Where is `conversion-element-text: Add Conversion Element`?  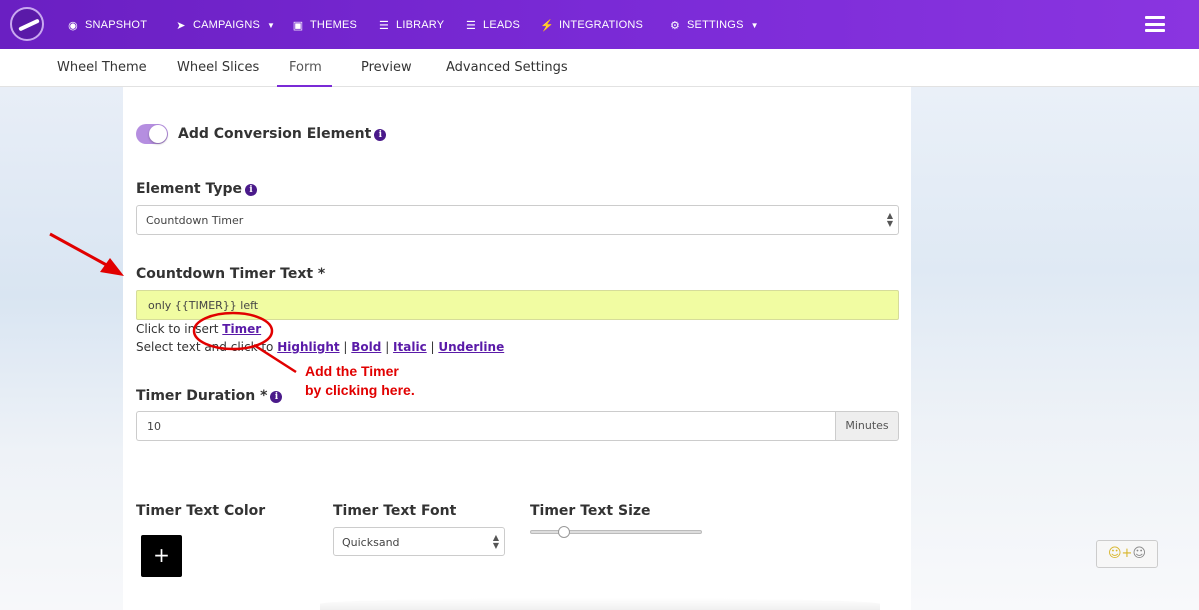 conversion-element-text: Add Conversion Element is located at coordinates (275, 134).